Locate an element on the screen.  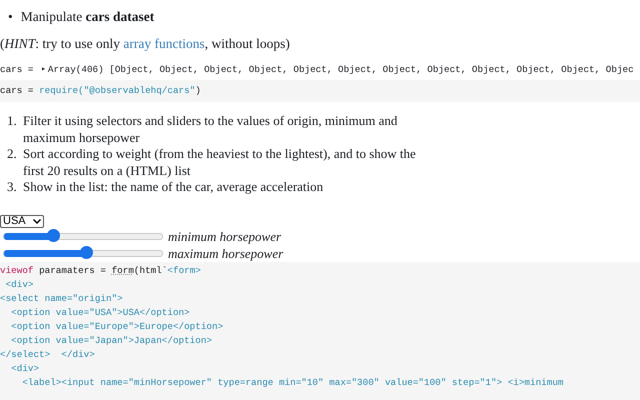
hint-text: (HINT: try to use only array functions, without loops) is located at coordinates (145, 44).